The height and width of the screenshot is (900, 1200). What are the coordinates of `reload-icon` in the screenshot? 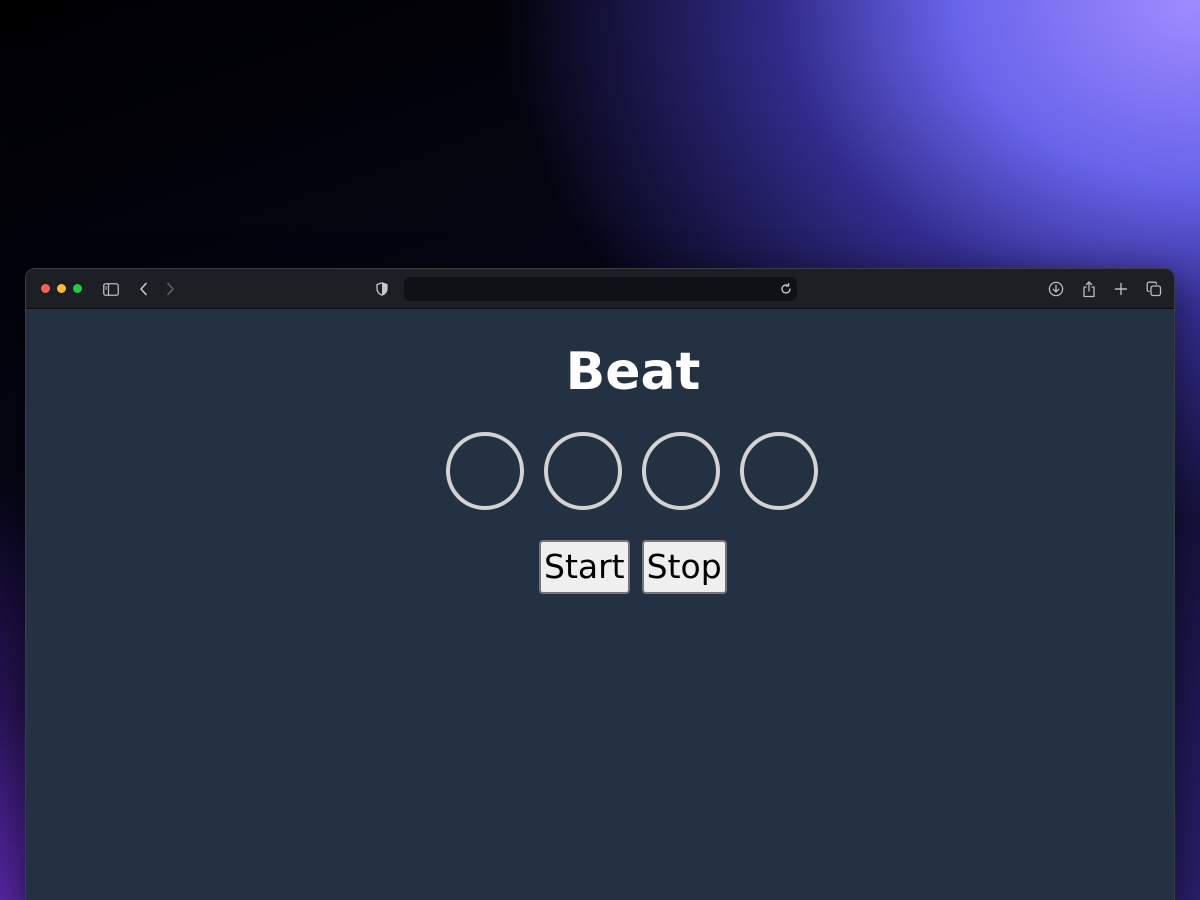 It's located at (786, 289).